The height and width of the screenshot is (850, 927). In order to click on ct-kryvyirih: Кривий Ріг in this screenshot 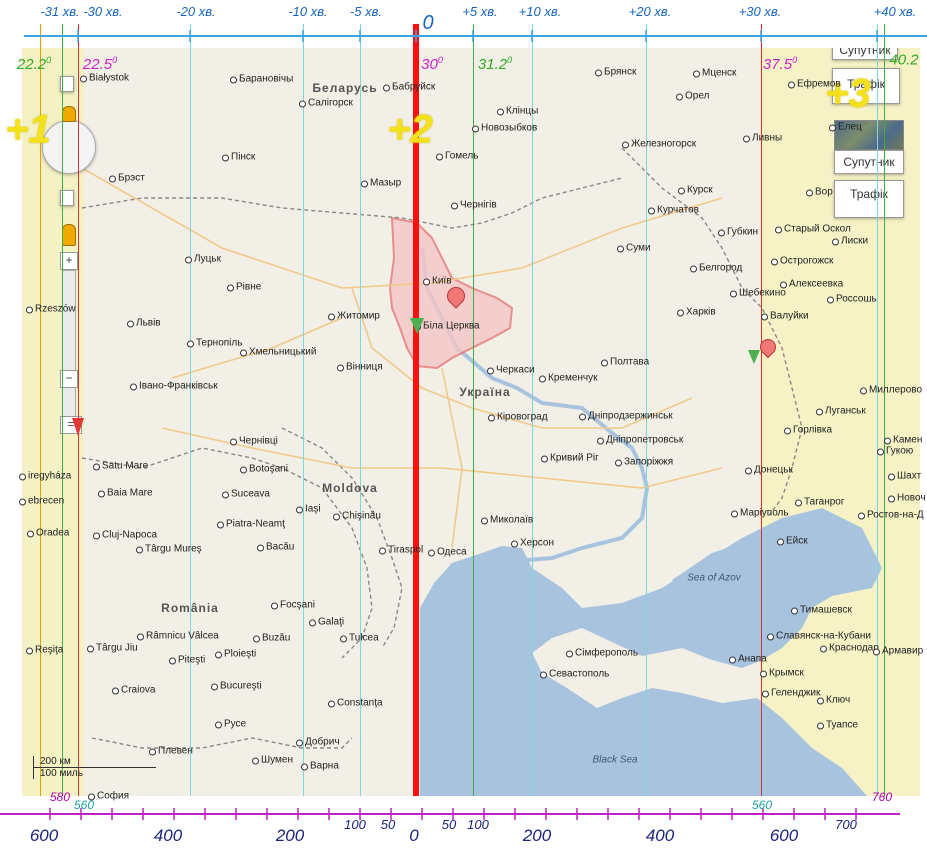, I will do `click(570, 458)`.